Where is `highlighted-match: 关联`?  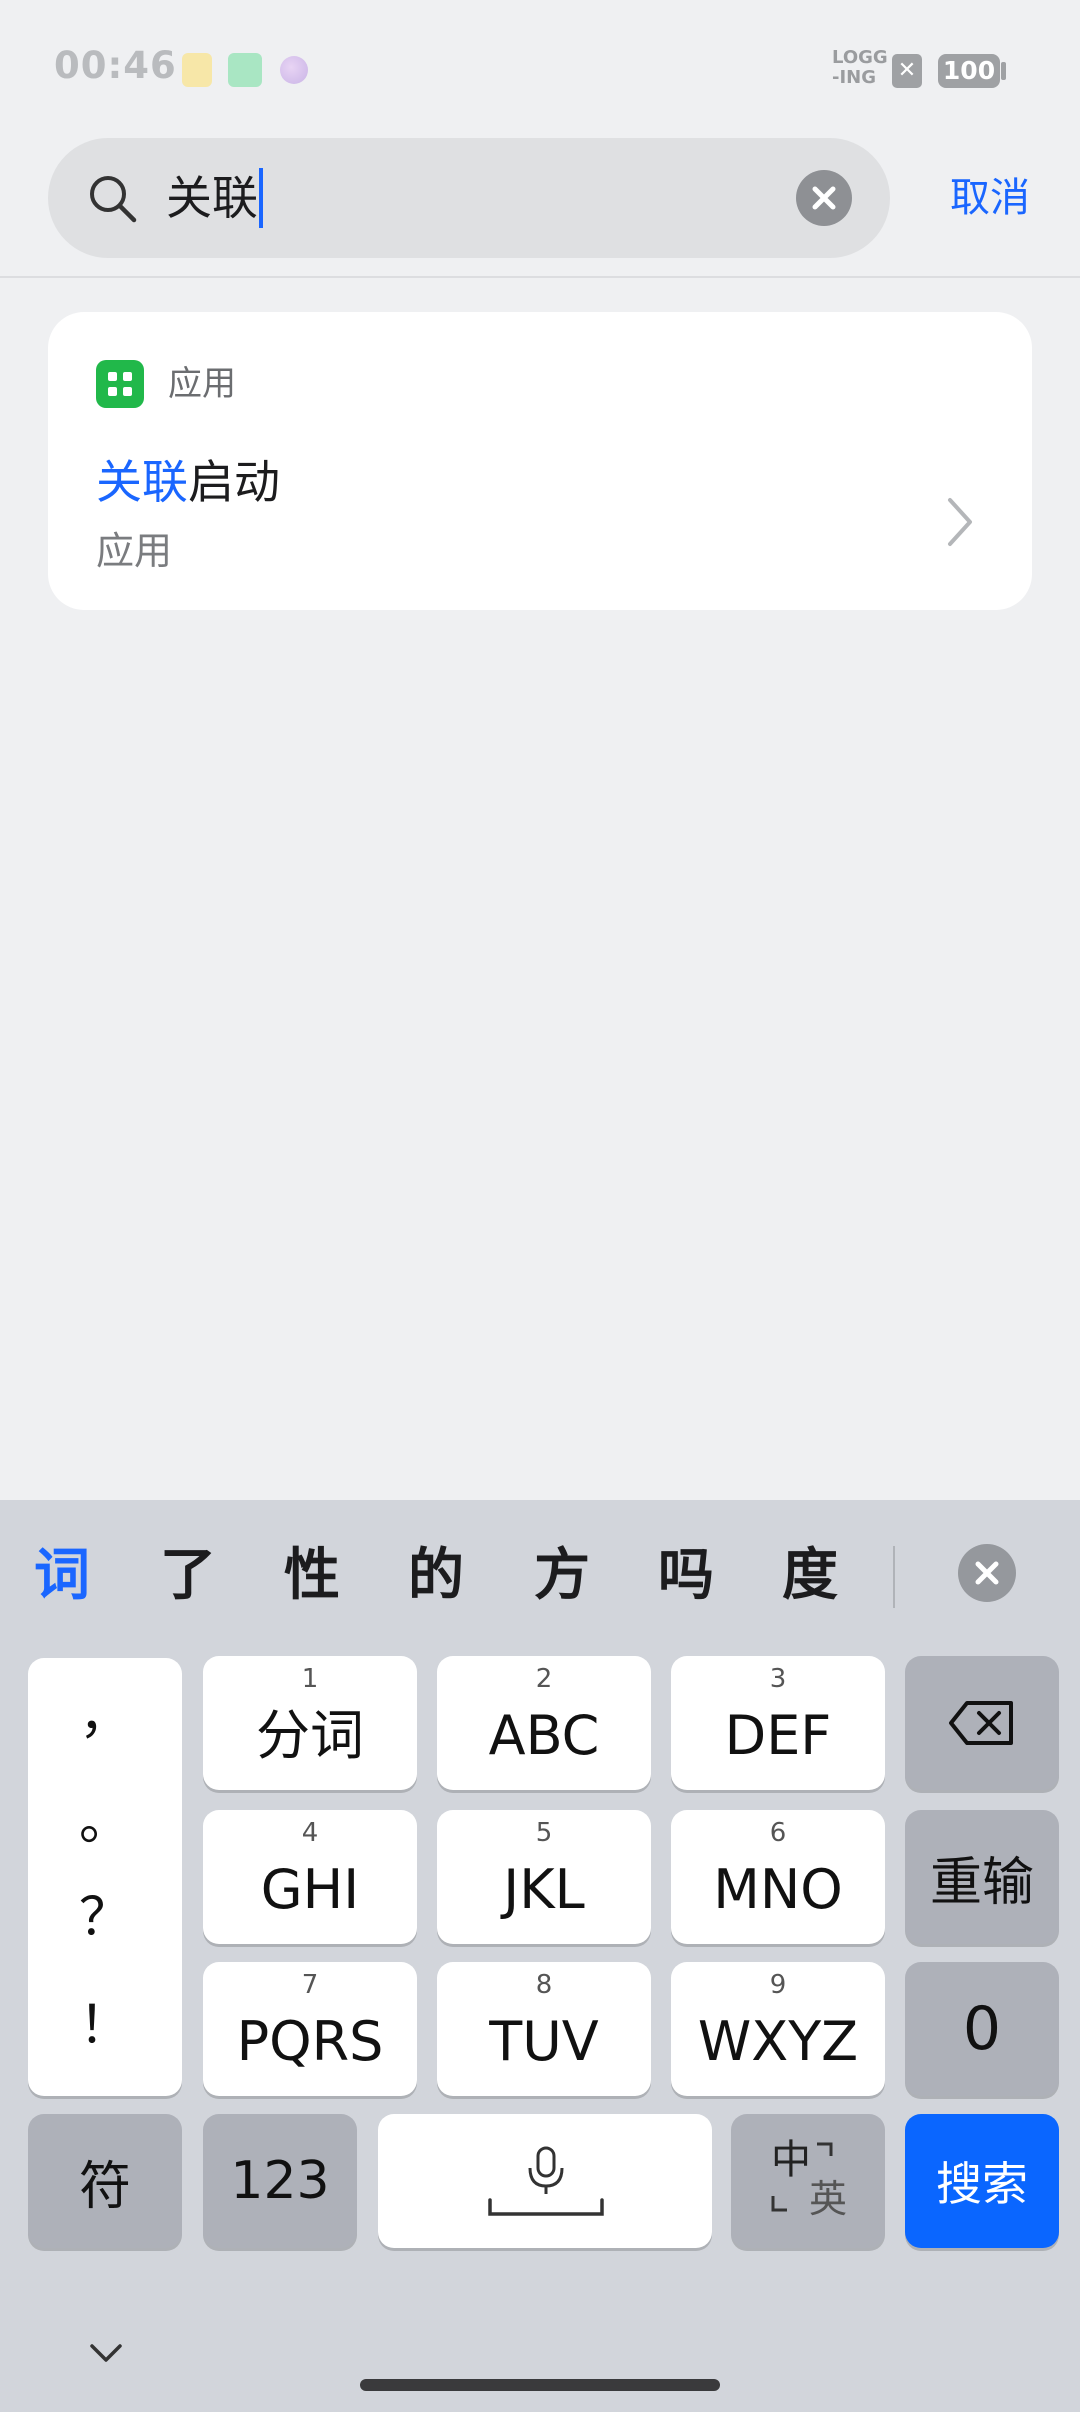 highlighted-match: 关联 is located at coordinates (142, 482).